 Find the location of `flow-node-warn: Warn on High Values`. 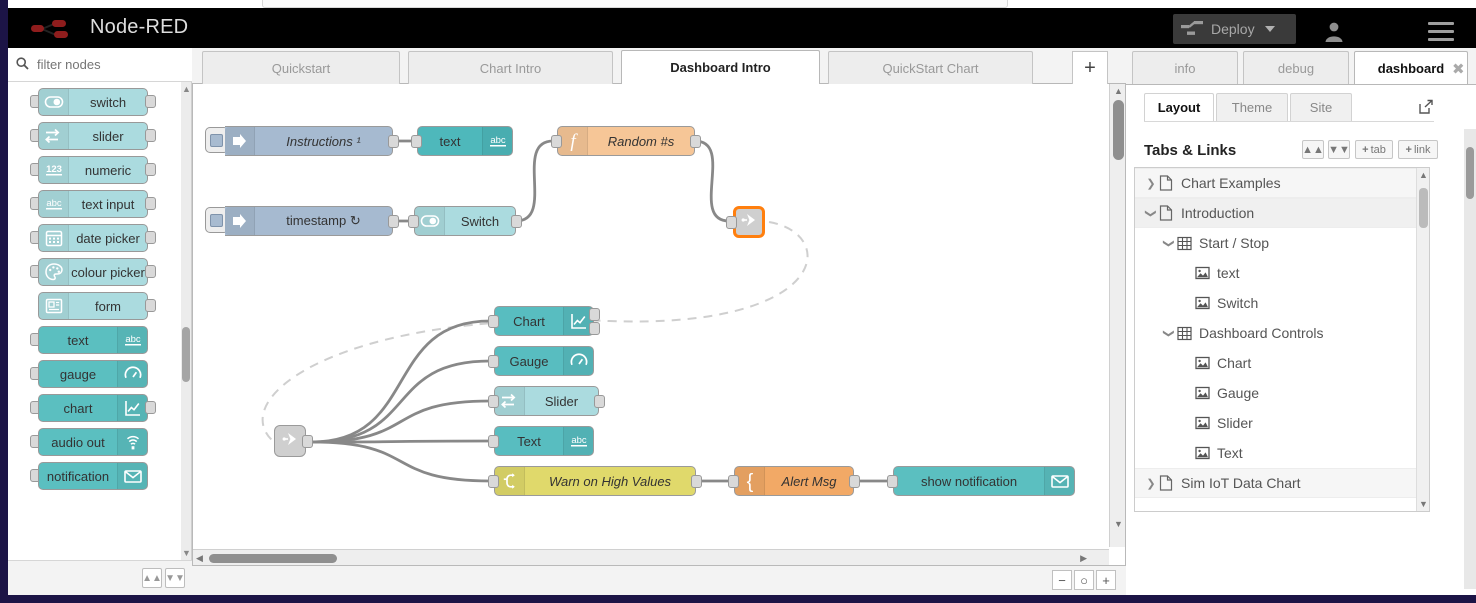

flow-node-warn: Warn on High Values is located at coordinates (595, 481).